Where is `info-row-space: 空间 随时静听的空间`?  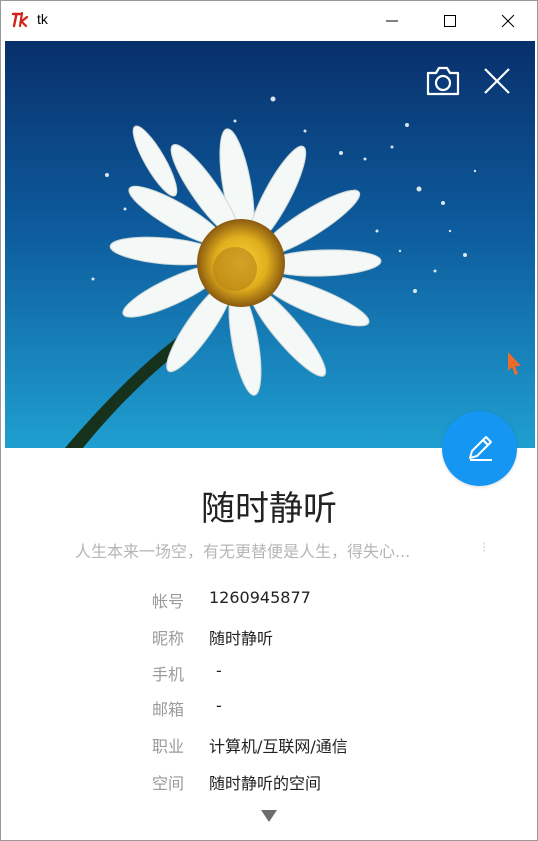 info-row-space: 空间 随时静听的空间 is located at coordinates (269, 783).